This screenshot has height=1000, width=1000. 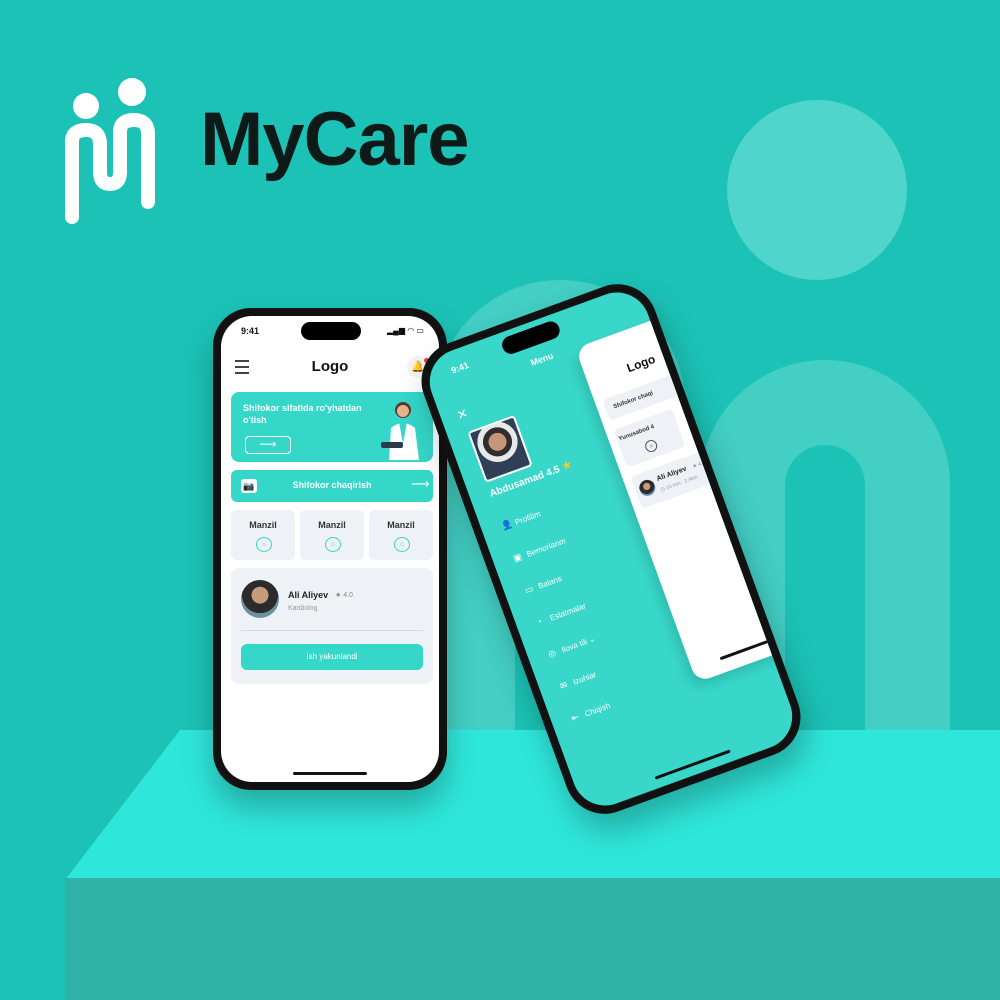 I want to click on star-icon: ★, so click(x=567, y=465).